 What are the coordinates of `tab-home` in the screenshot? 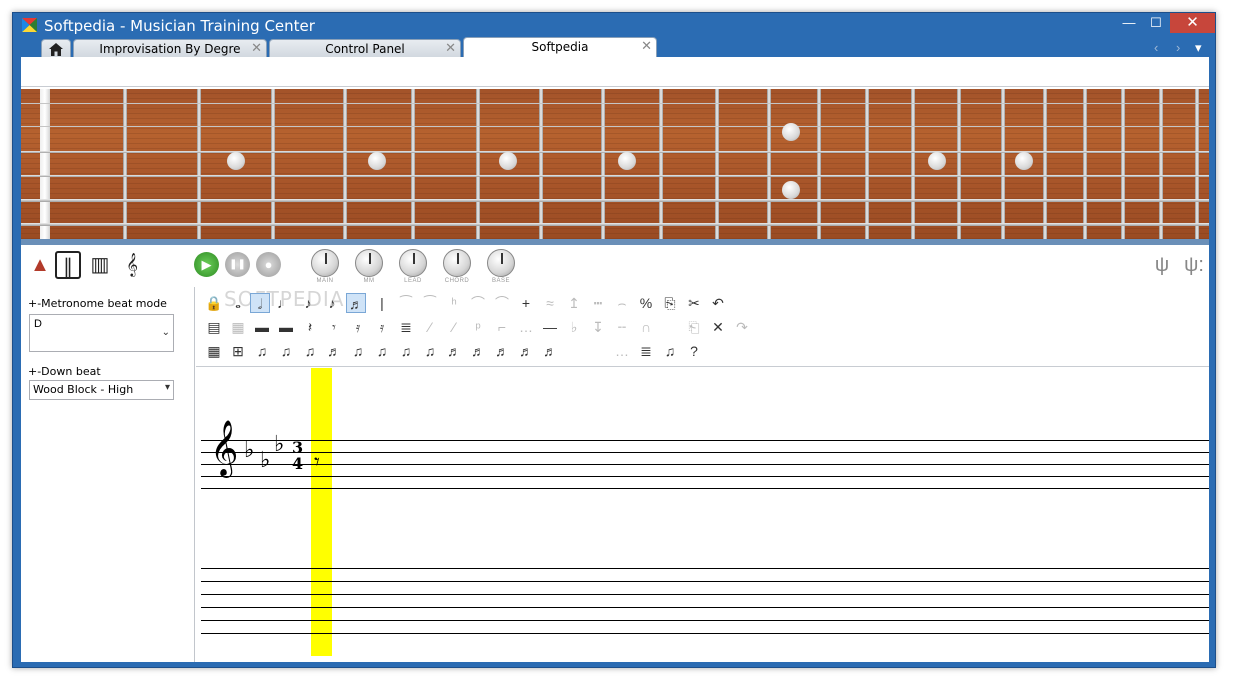 It's located at (56, 49).